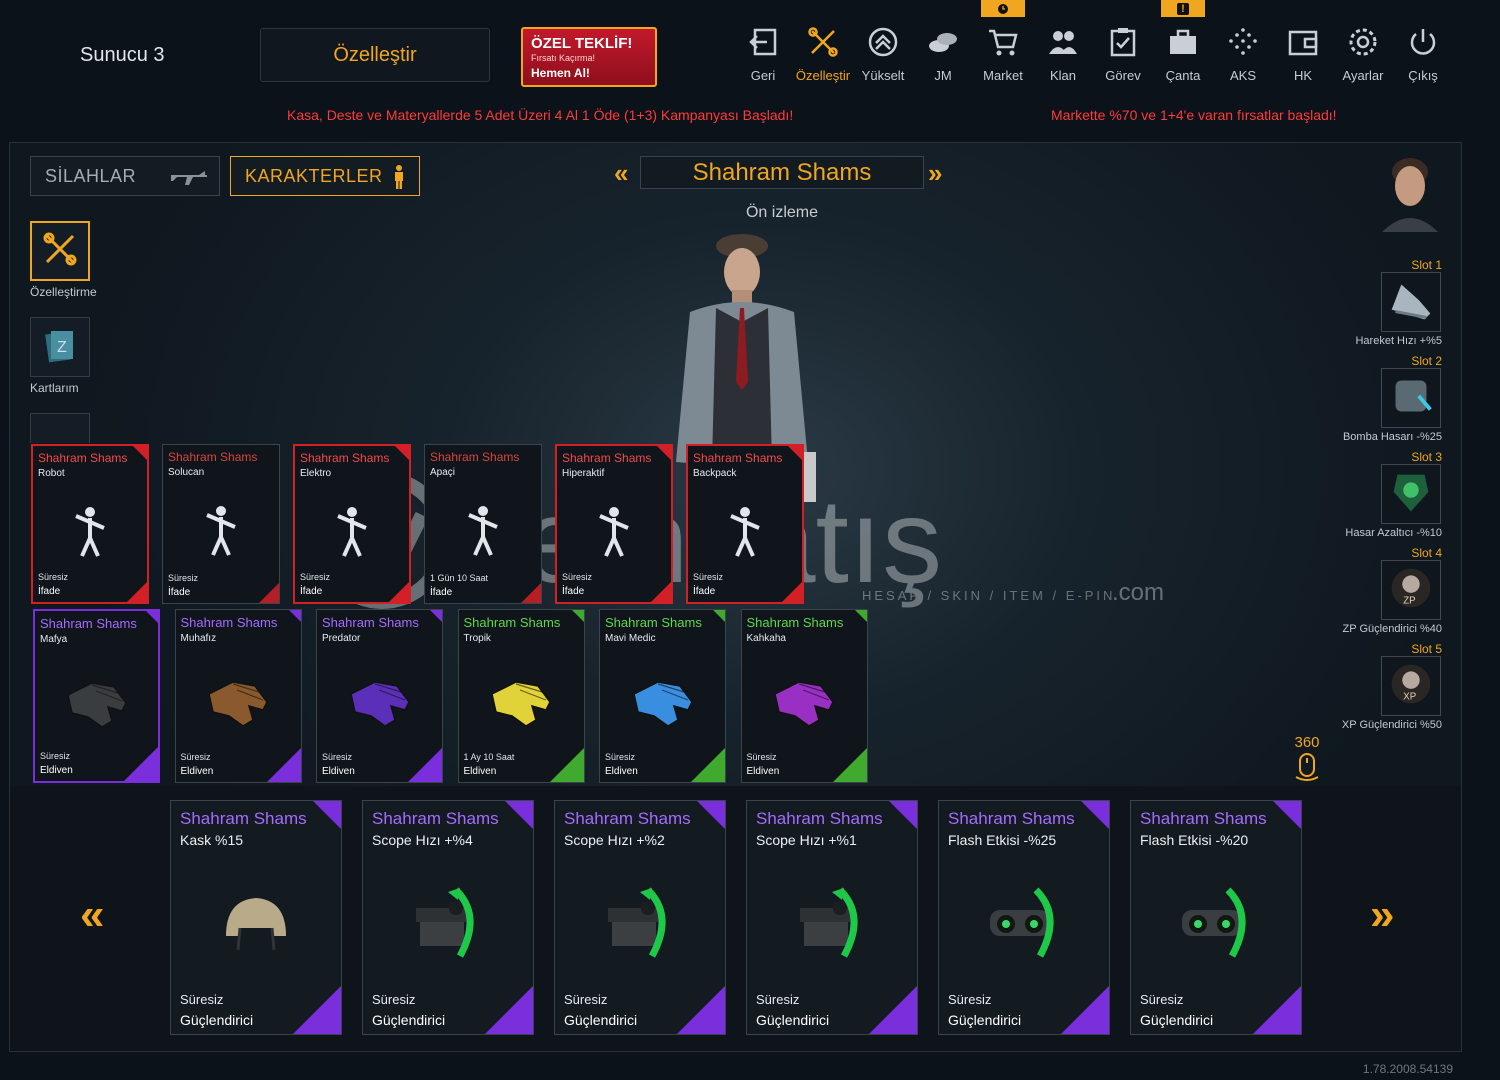 The image size is (1500, 1080). What do you see at coordinates (448, 924) in the screenshot?
I see `scope-icon` at bounding box center [448, 924].